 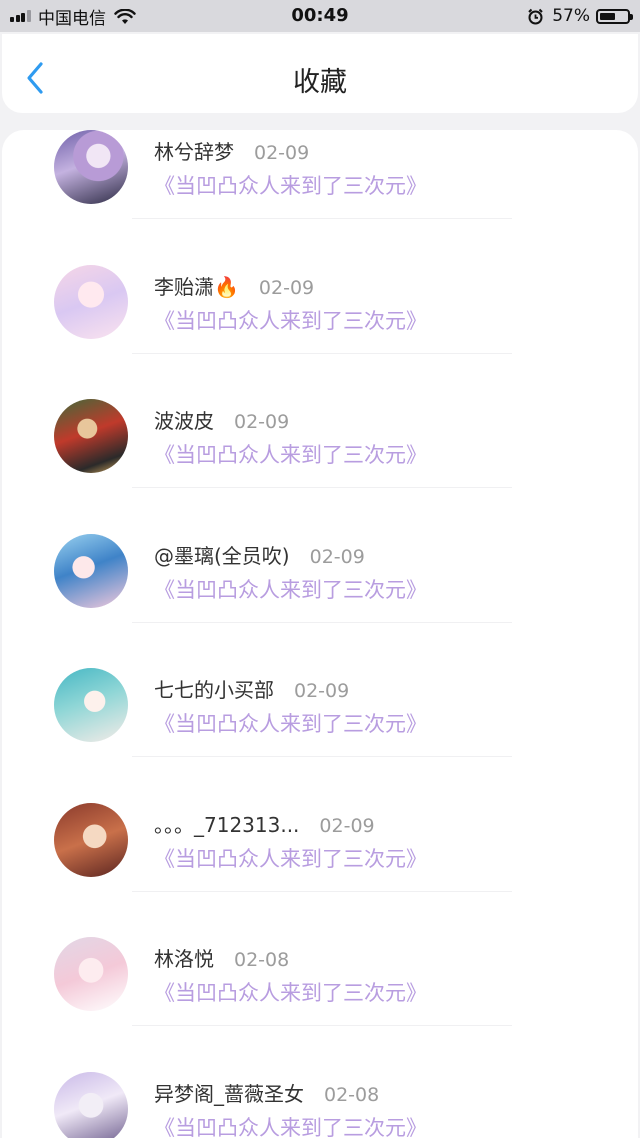 I want to click on list-item: 。。。_712313... 02-09 《当凹凸众人来到了三次元》, so click(x=320, y=824).